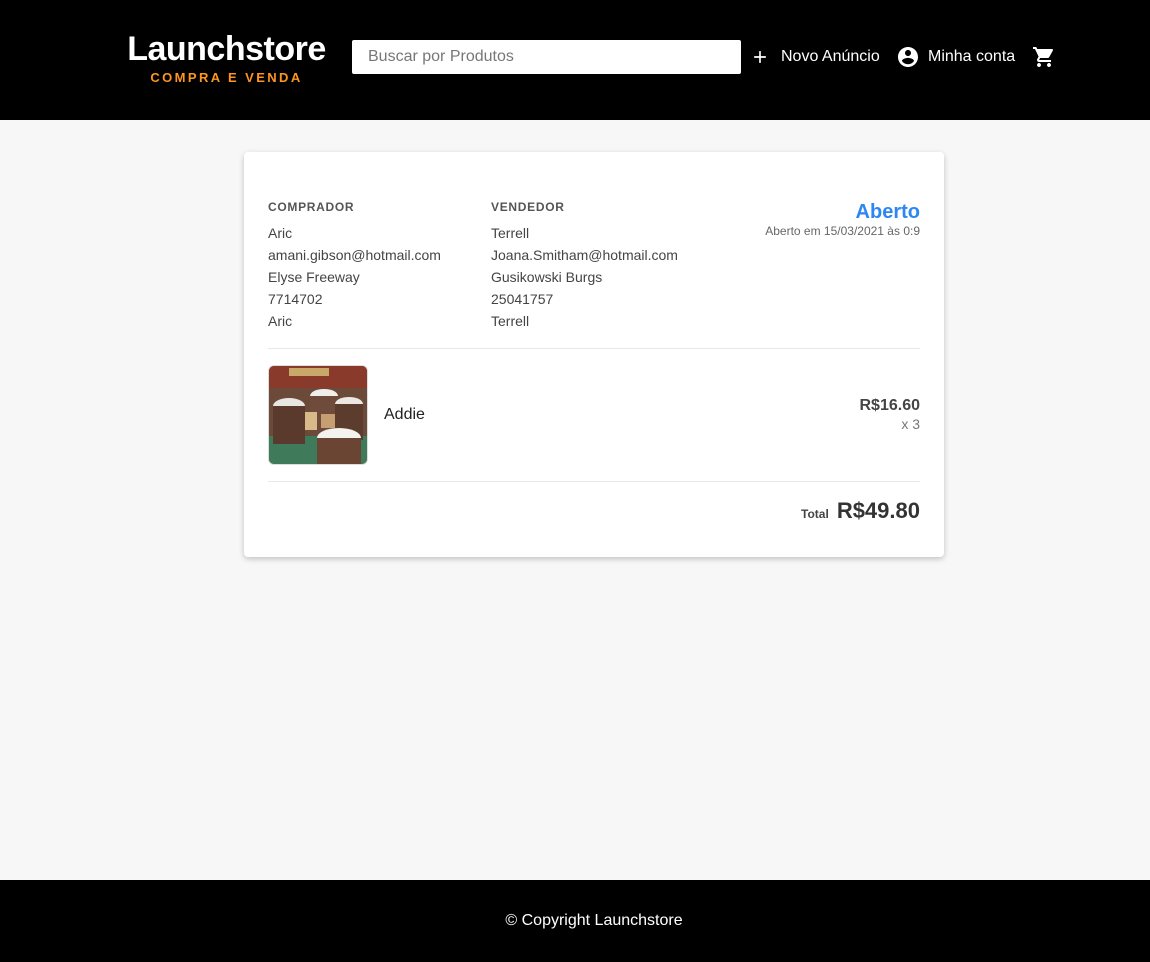 This screenshot has width=1150, height=962. What do you see at coordinates (972, 56) in the screenshot?
I see `account-label: Minha conta` at bounding box center [972, 56].